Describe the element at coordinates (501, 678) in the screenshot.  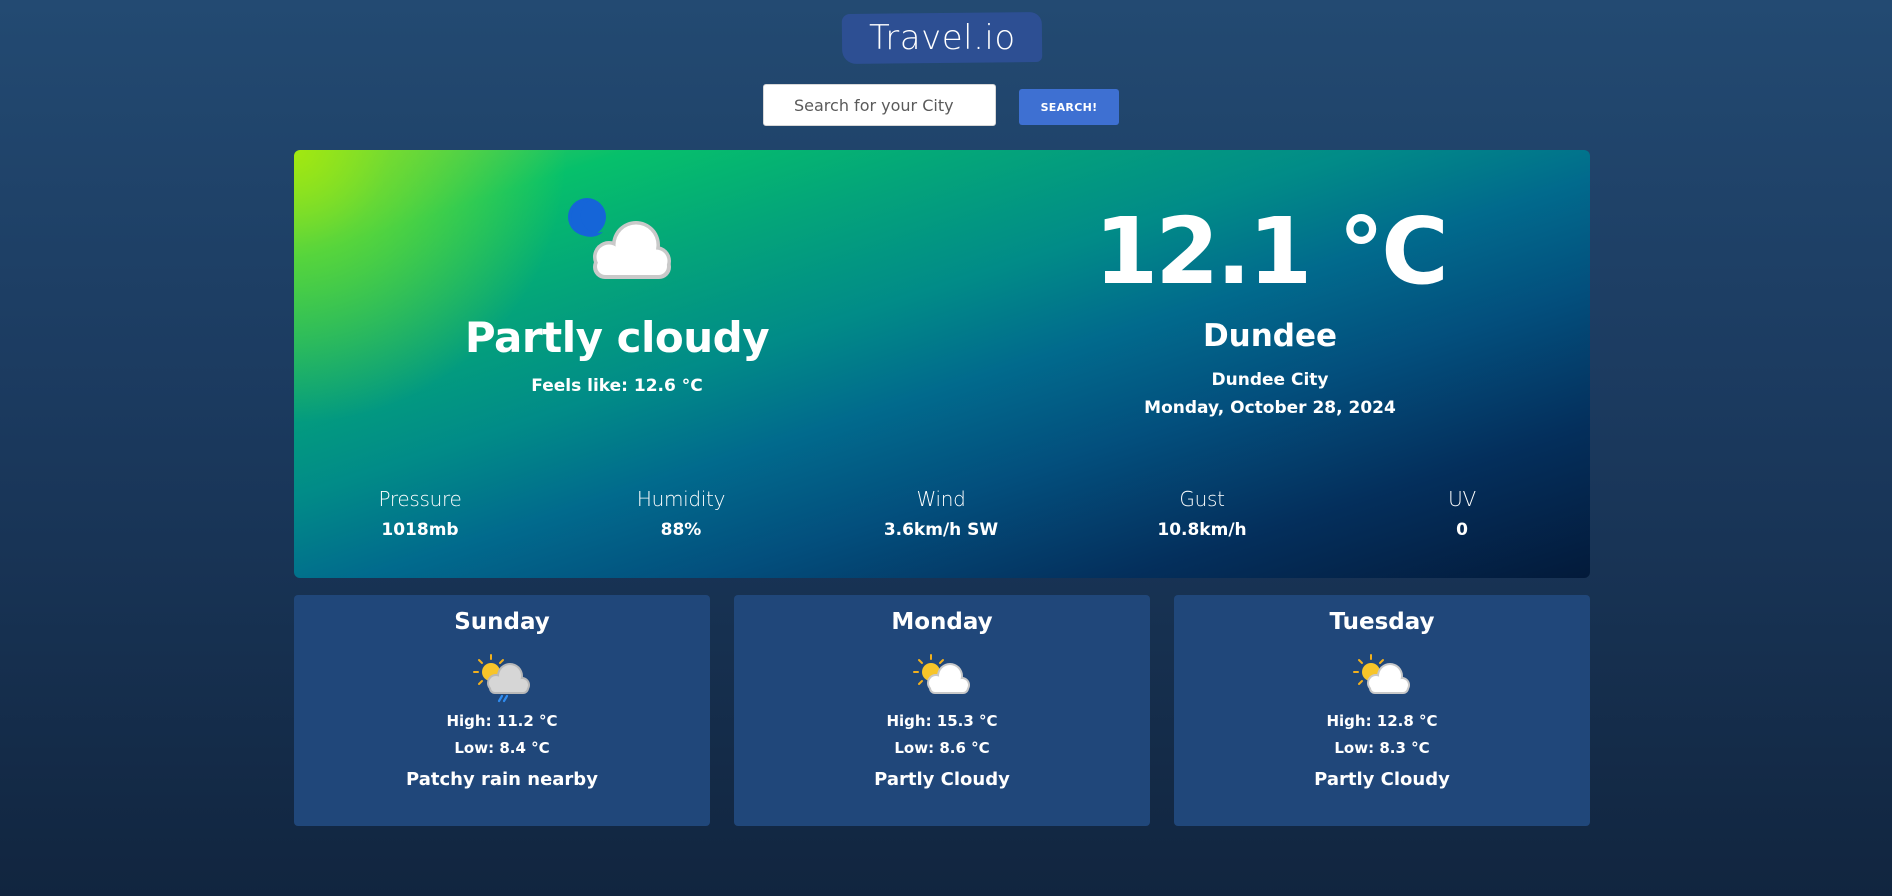
I see `patchy-rain-icon` at that location.